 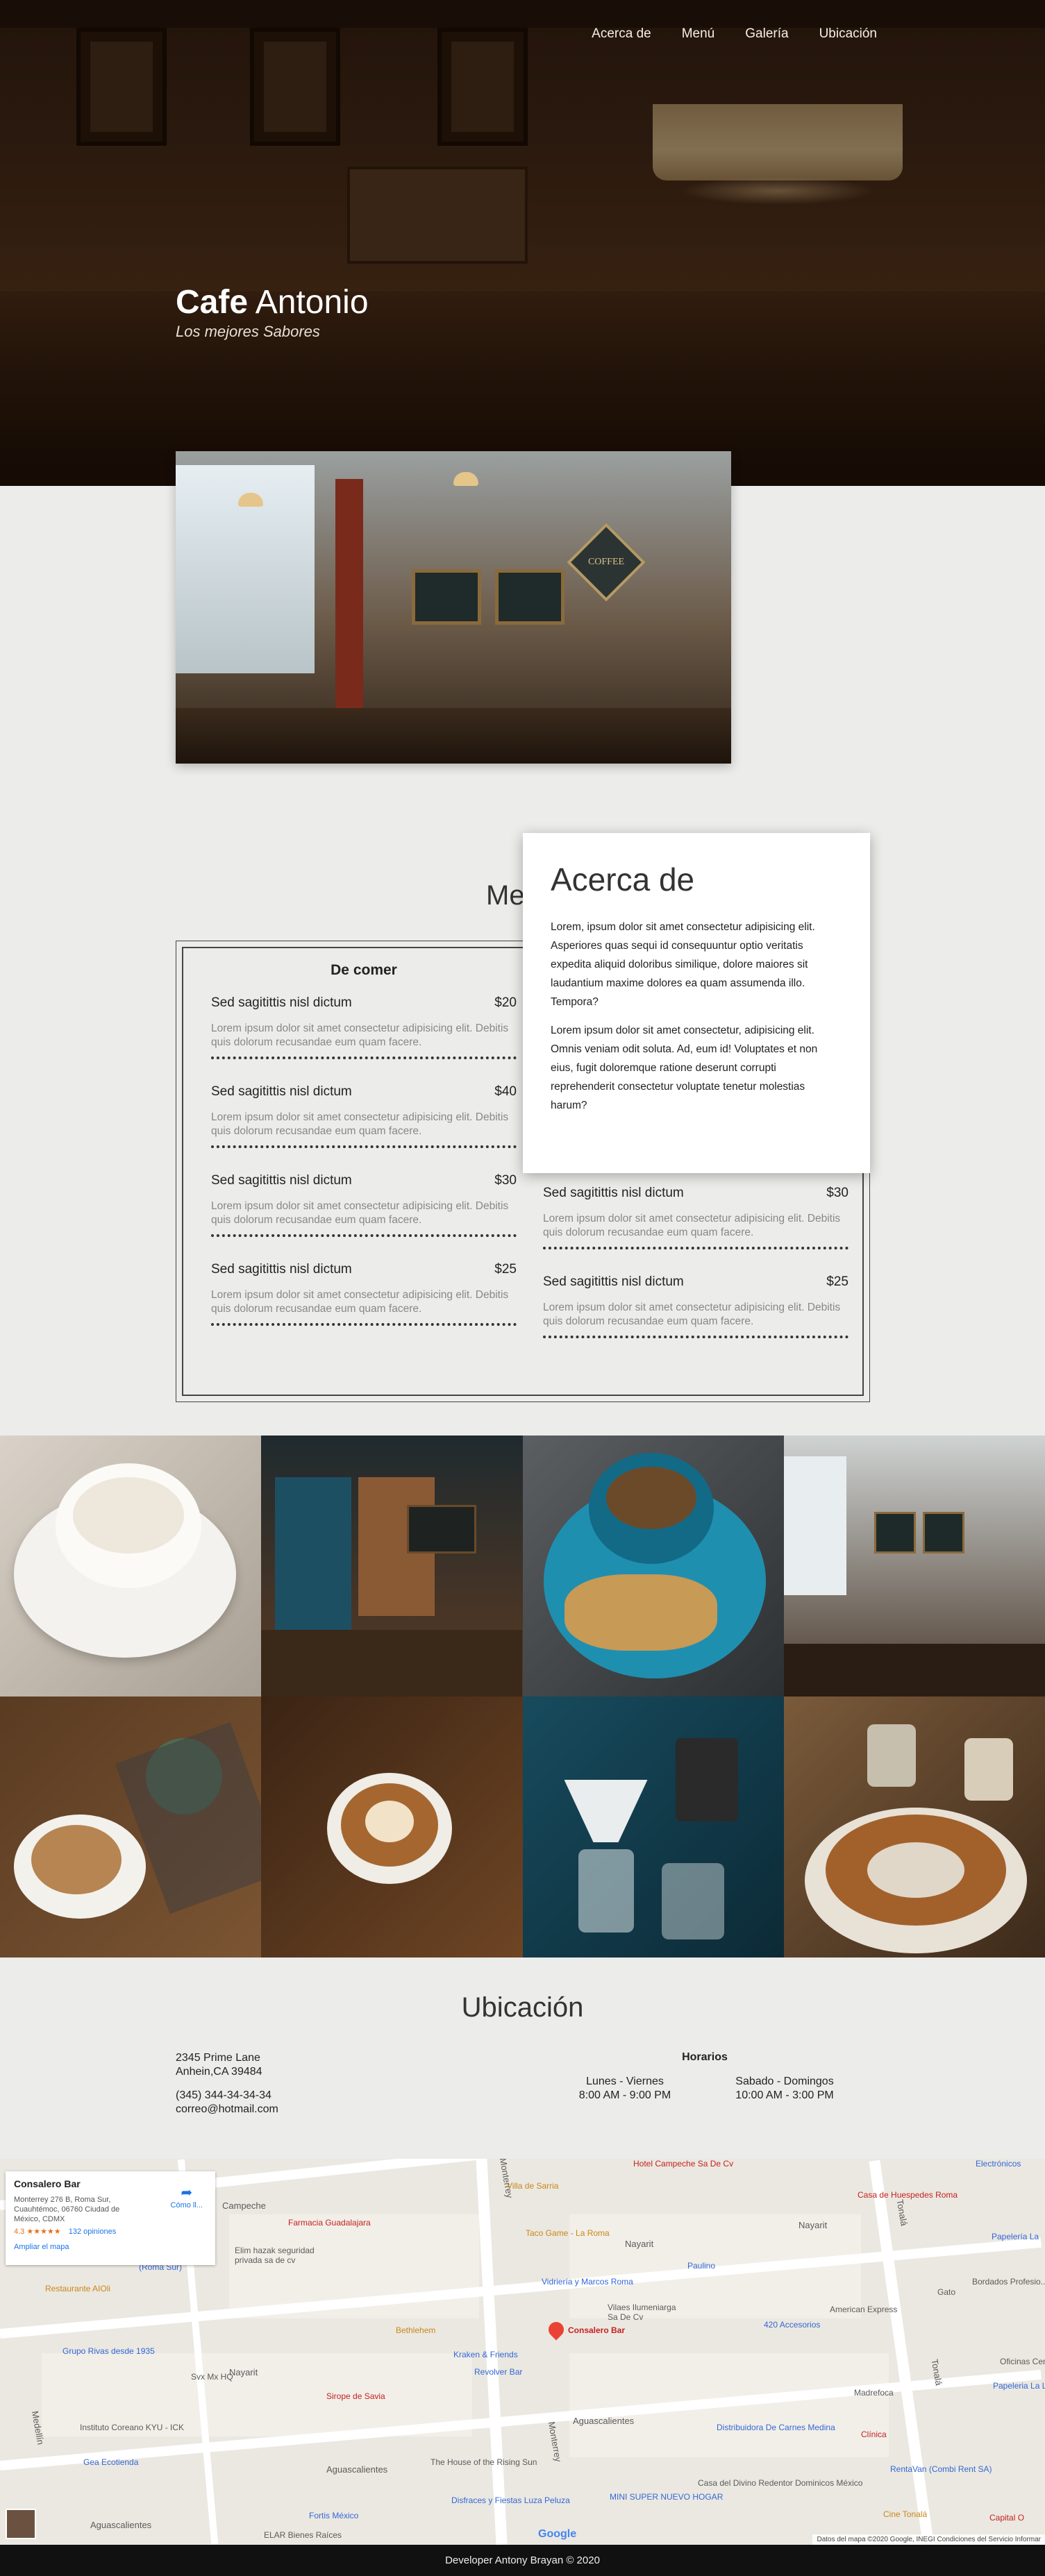 I want to click on map-poi: Elim hazak seguridad privada sa de cv, so click(x=287, y=2255).